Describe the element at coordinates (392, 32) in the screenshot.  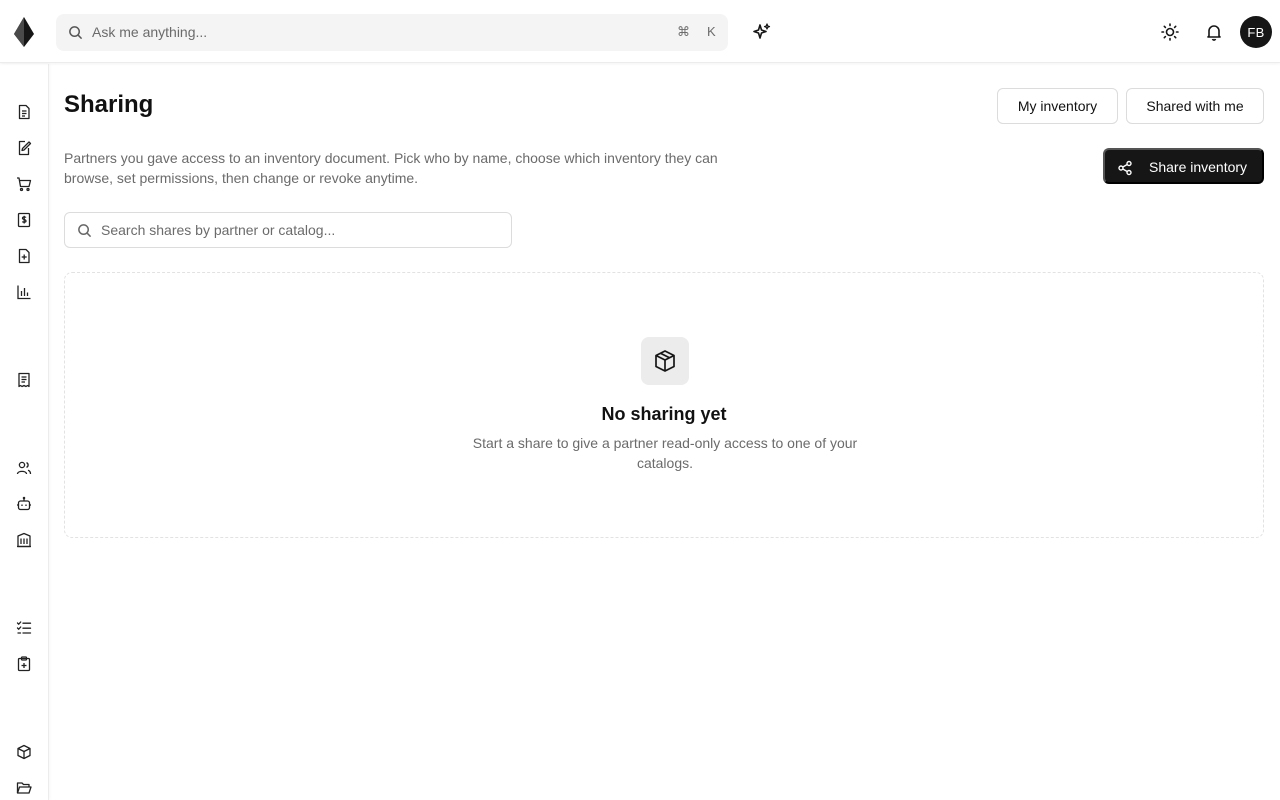
I see `global-search-bar: Ask me anything... ⌘ K` at that location.